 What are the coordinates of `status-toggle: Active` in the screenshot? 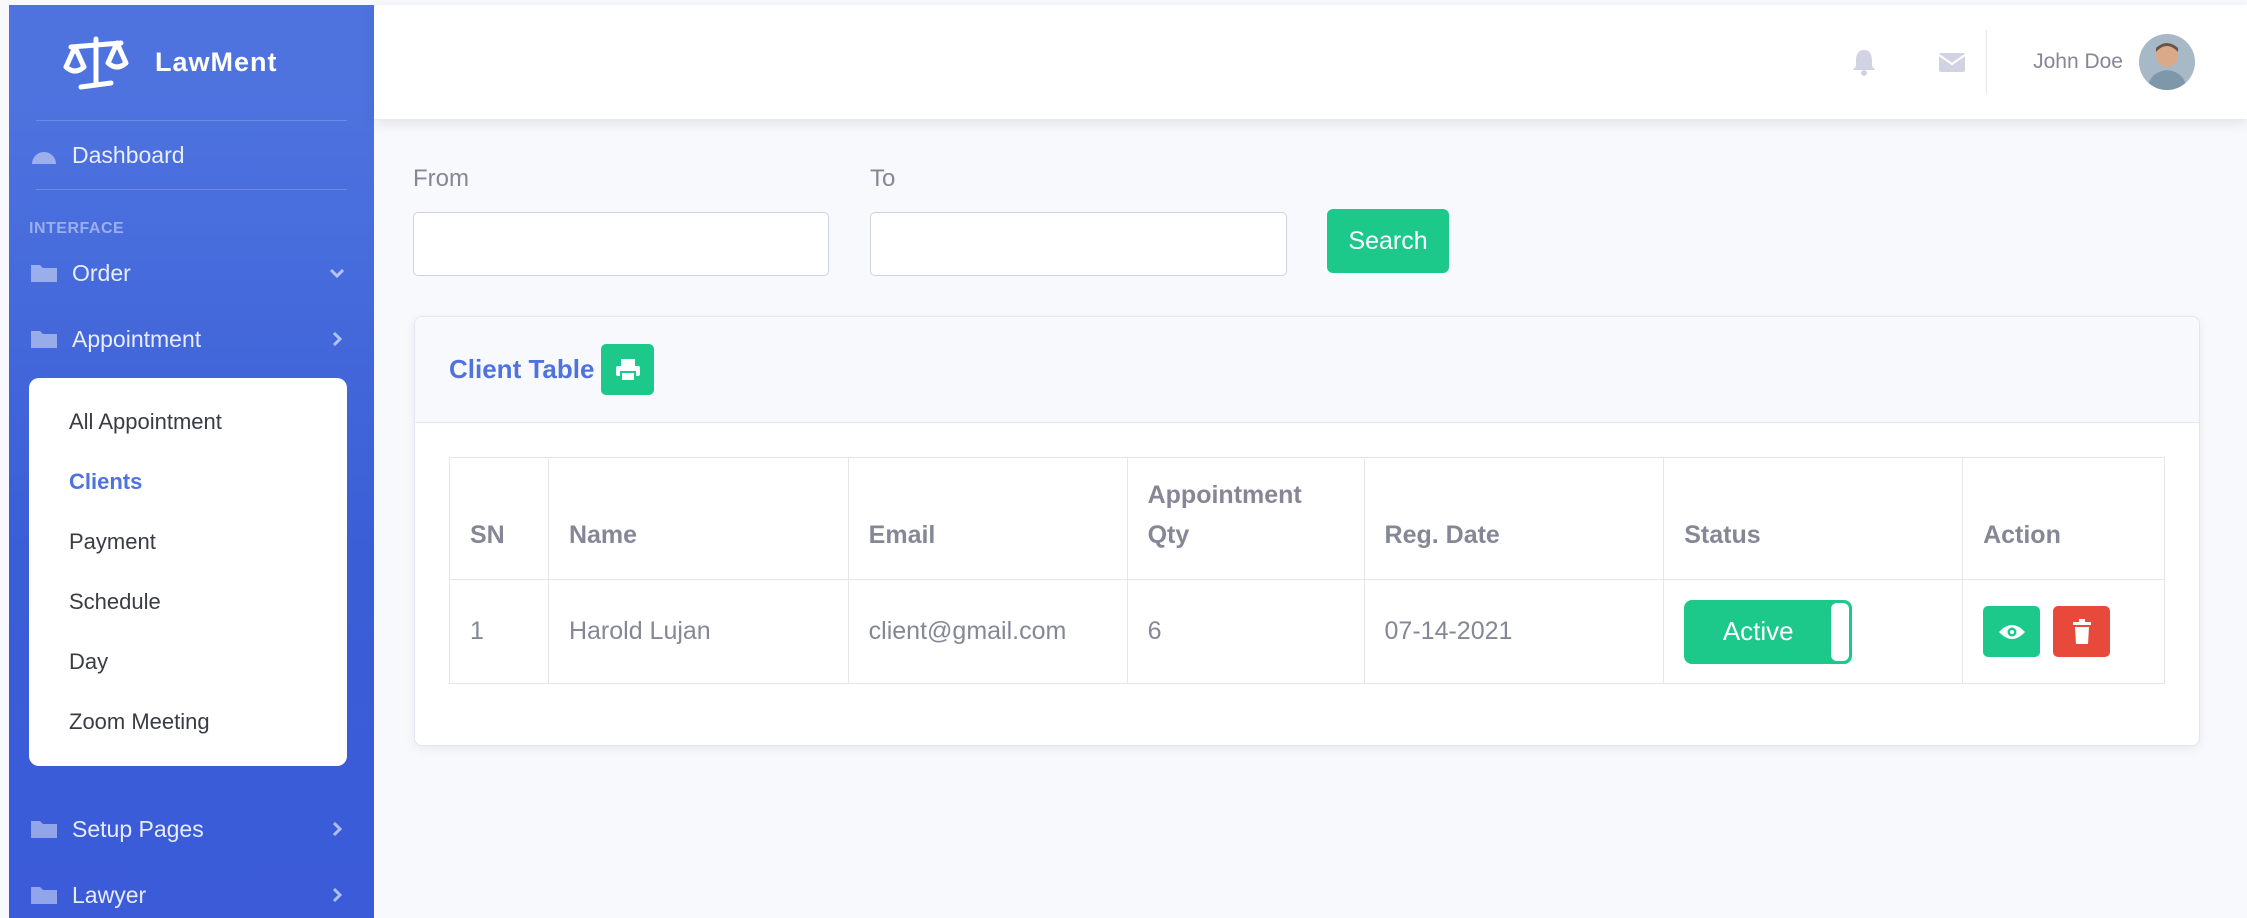 It's located at (1768, 631).